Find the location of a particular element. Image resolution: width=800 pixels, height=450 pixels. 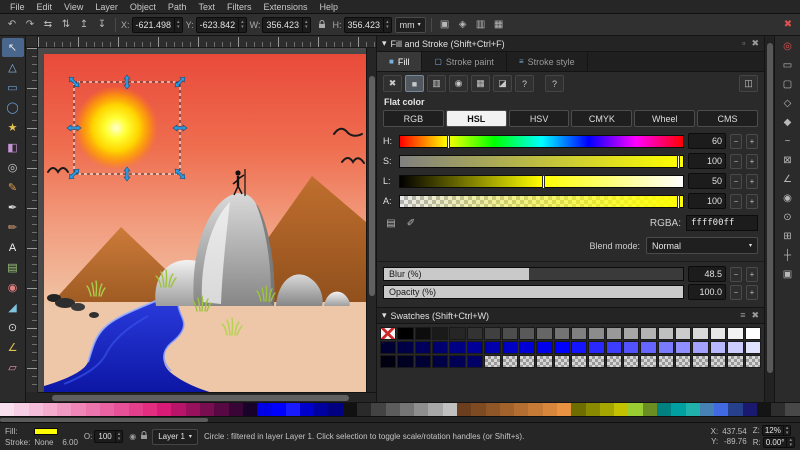

no-paint-icon: ✖ is located at coordinates (392, 83).